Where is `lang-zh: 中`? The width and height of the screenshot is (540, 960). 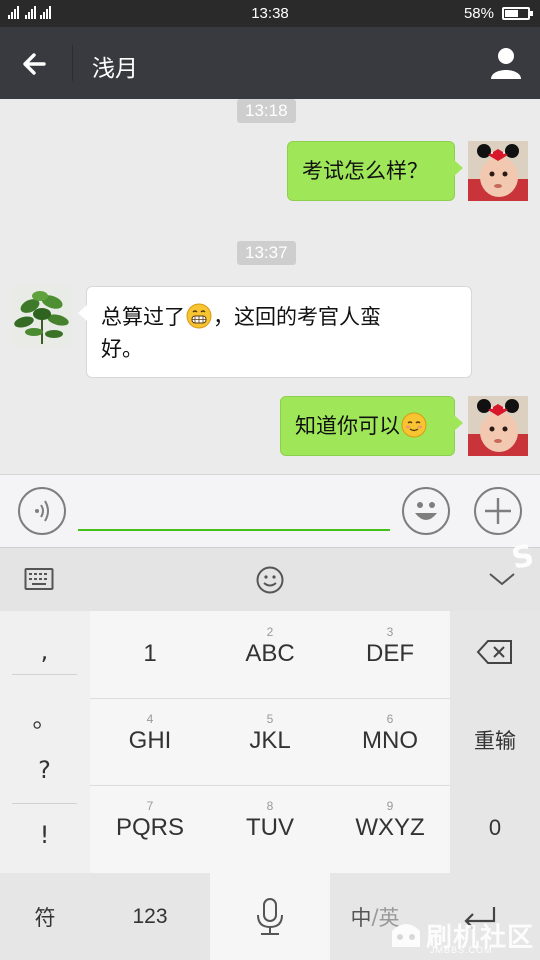
lang-zh: 中 is located at coordinates (361, 917).